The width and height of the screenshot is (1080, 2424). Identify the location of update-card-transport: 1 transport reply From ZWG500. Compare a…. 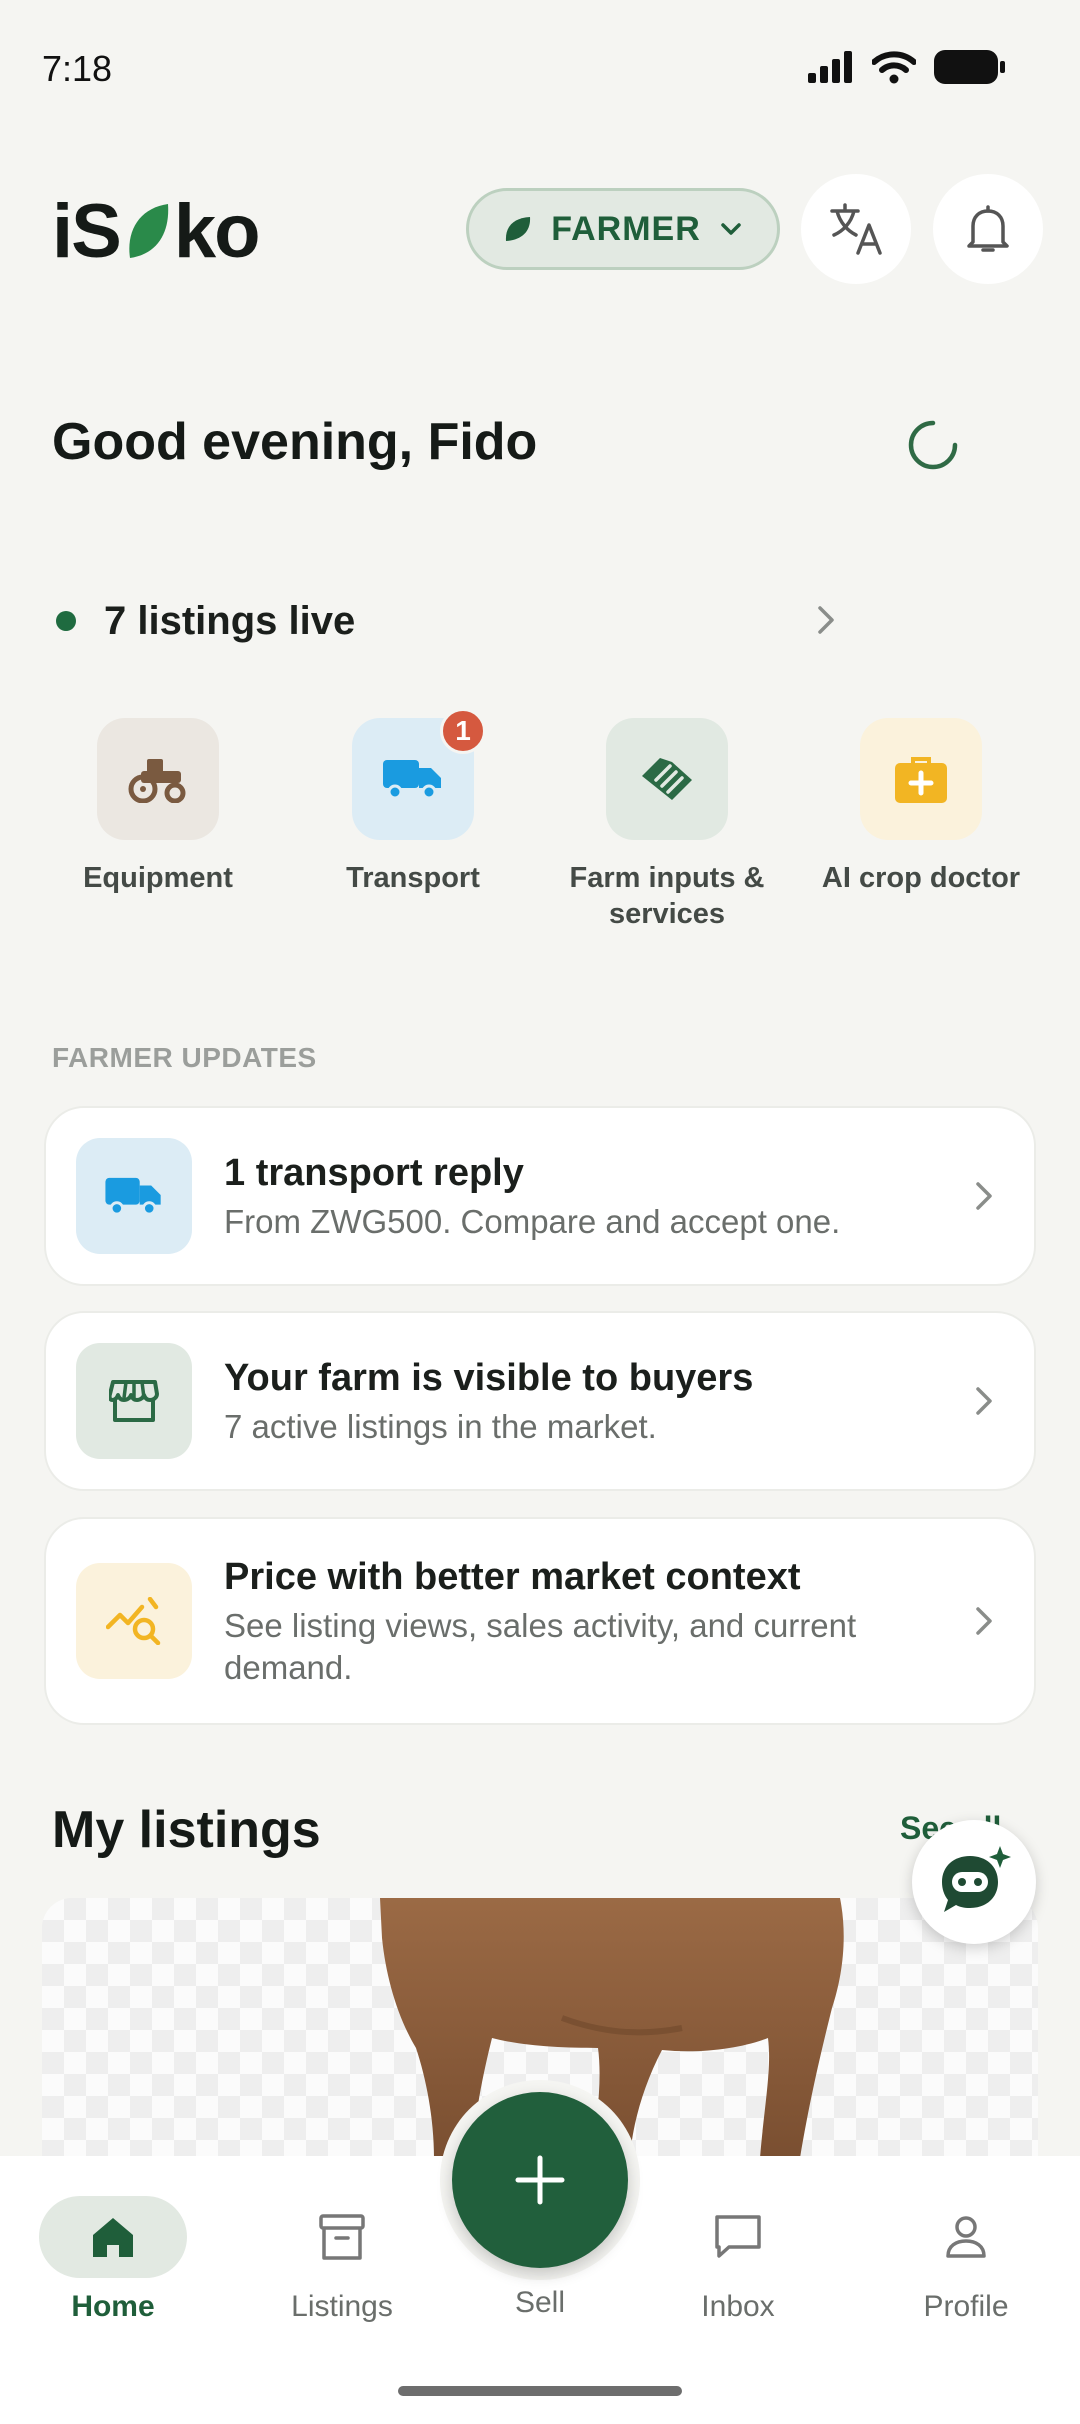
(540, 1196).